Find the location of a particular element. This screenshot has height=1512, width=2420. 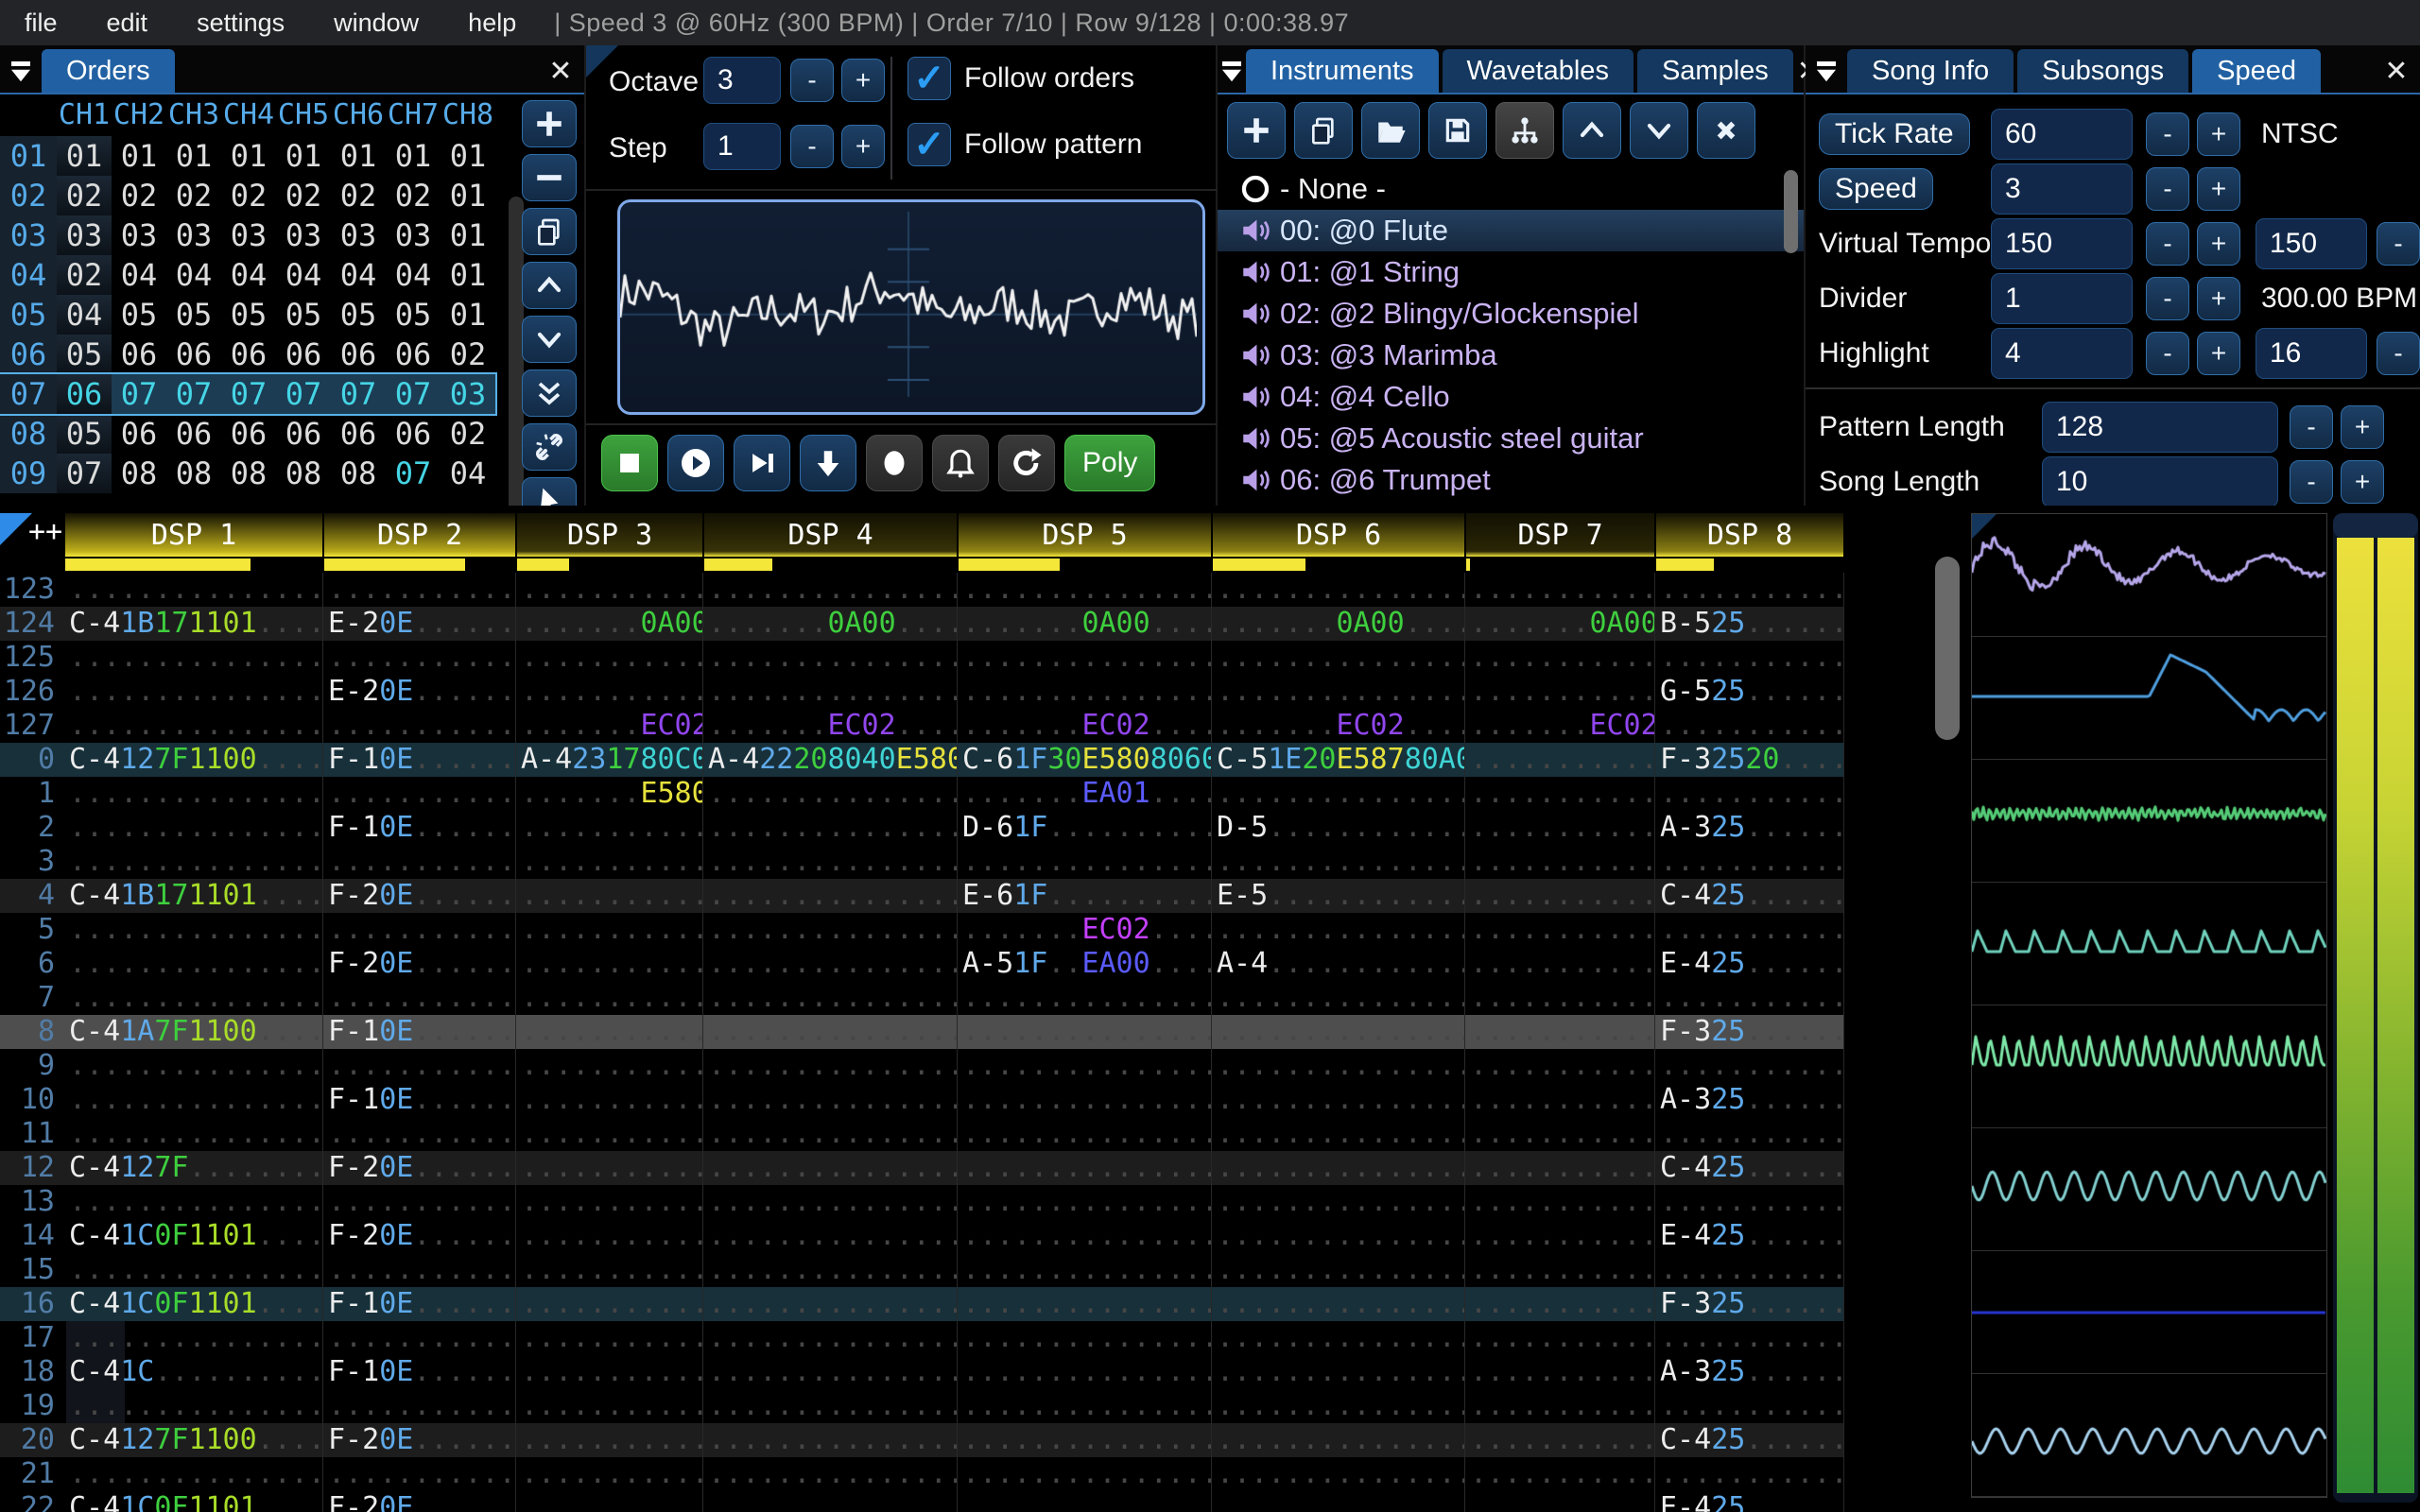

speed-input: 3 is located at coordinates (2062, 189).